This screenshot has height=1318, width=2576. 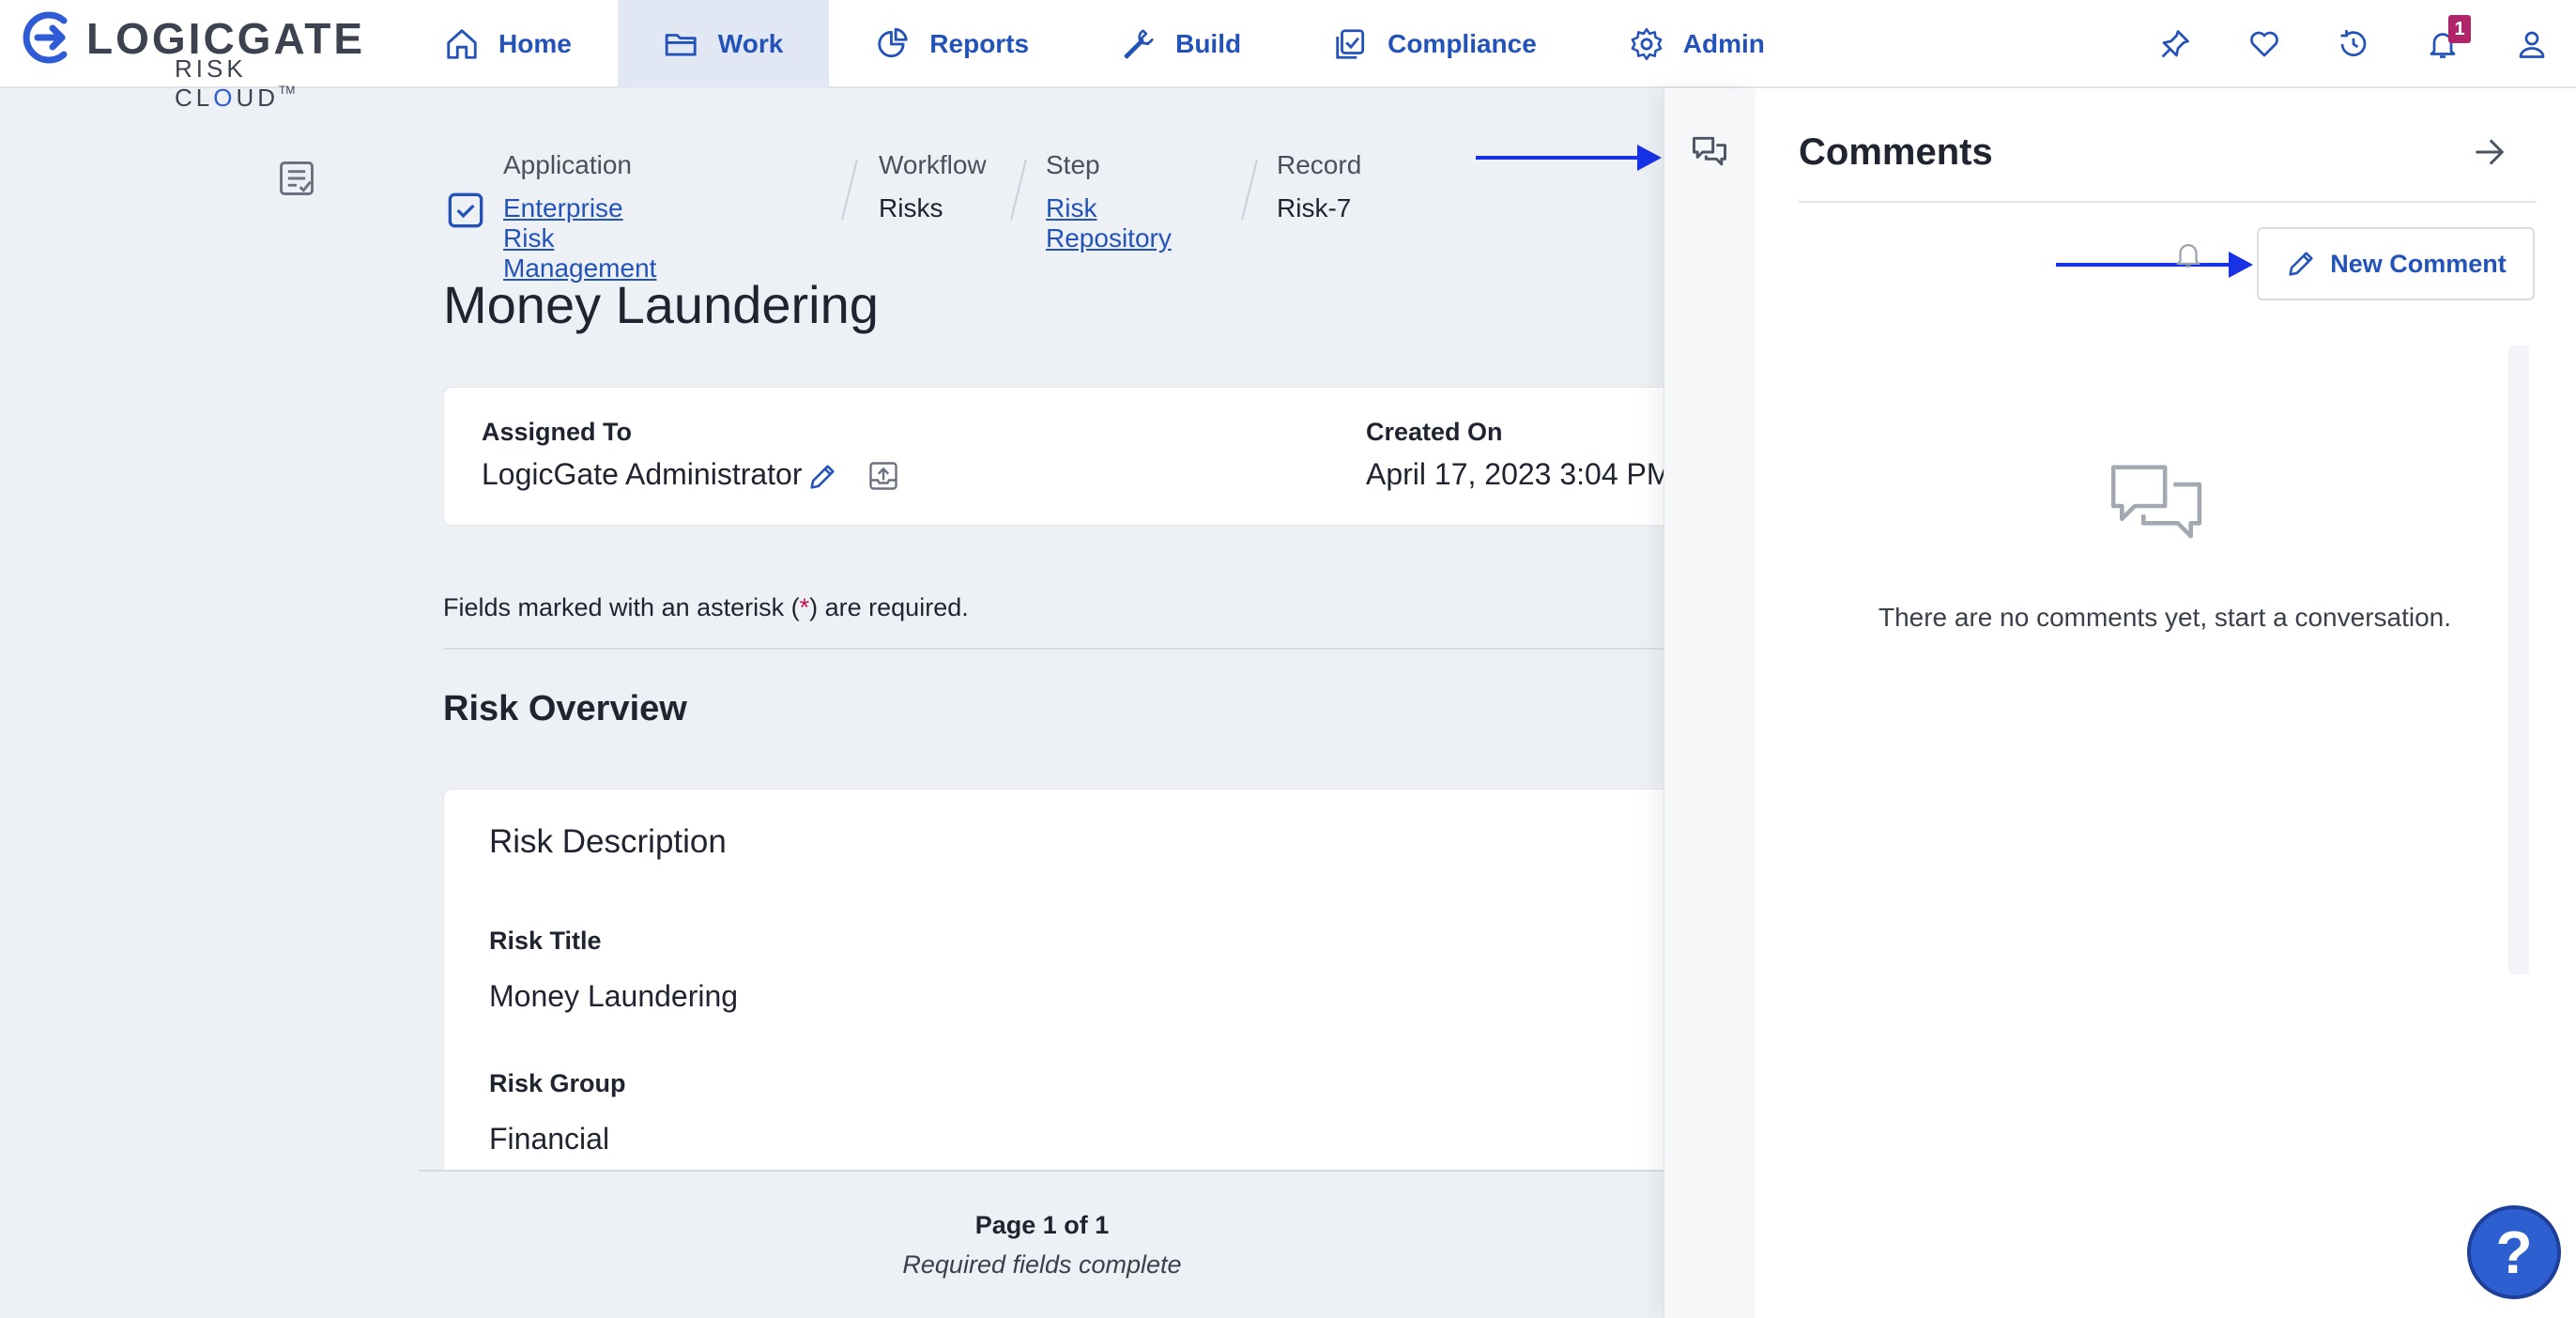 I want to click on breadcrumb-application: Application Enterprise Risk Management, so click(x=580, y=217).